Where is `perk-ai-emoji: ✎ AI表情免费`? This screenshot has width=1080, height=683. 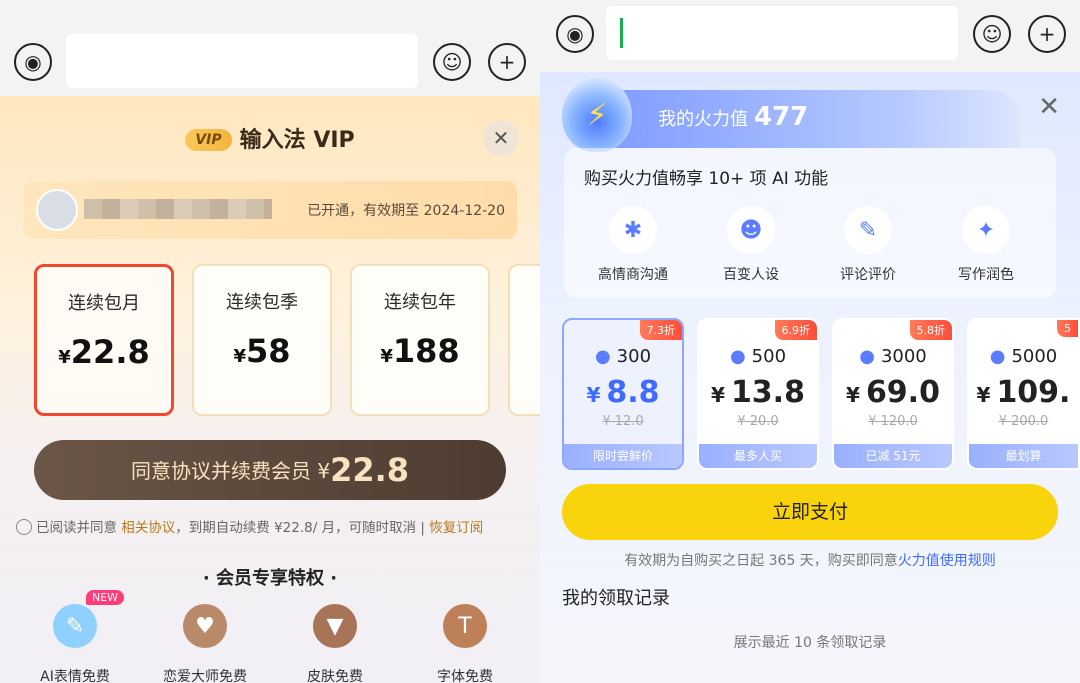 perk-ai-emoji: ✎ AI表情免费 is located at coordinates (75, 643).